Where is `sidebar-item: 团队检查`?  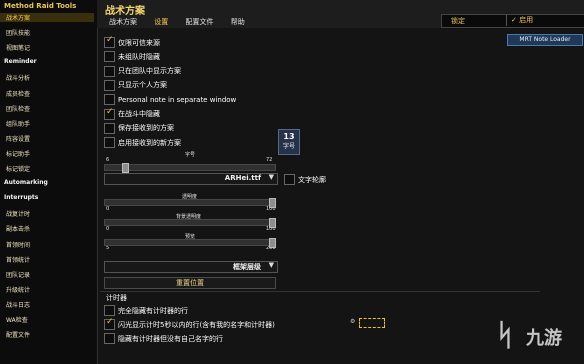
sidebar-item: 团队检查 is located at coordinates (18, 108).